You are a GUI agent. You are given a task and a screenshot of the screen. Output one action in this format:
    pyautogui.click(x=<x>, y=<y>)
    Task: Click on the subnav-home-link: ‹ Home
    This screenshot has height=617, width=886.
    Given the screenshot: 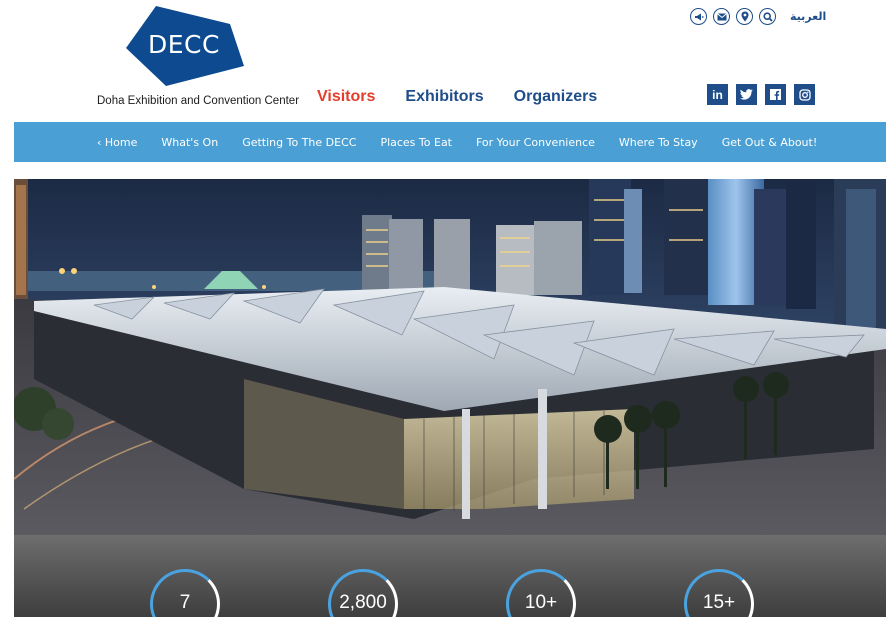 What is the action you would take?
    pyautogui.click(x=117, y=142)
    